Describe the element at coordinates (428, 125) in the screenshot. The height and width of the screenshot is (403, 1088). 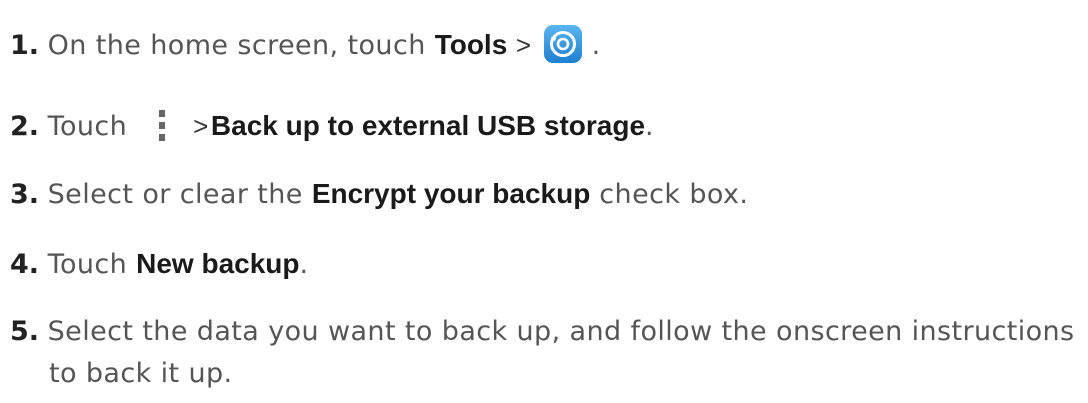
I see `step-bold-text: Back up to external USB storage` at that location.